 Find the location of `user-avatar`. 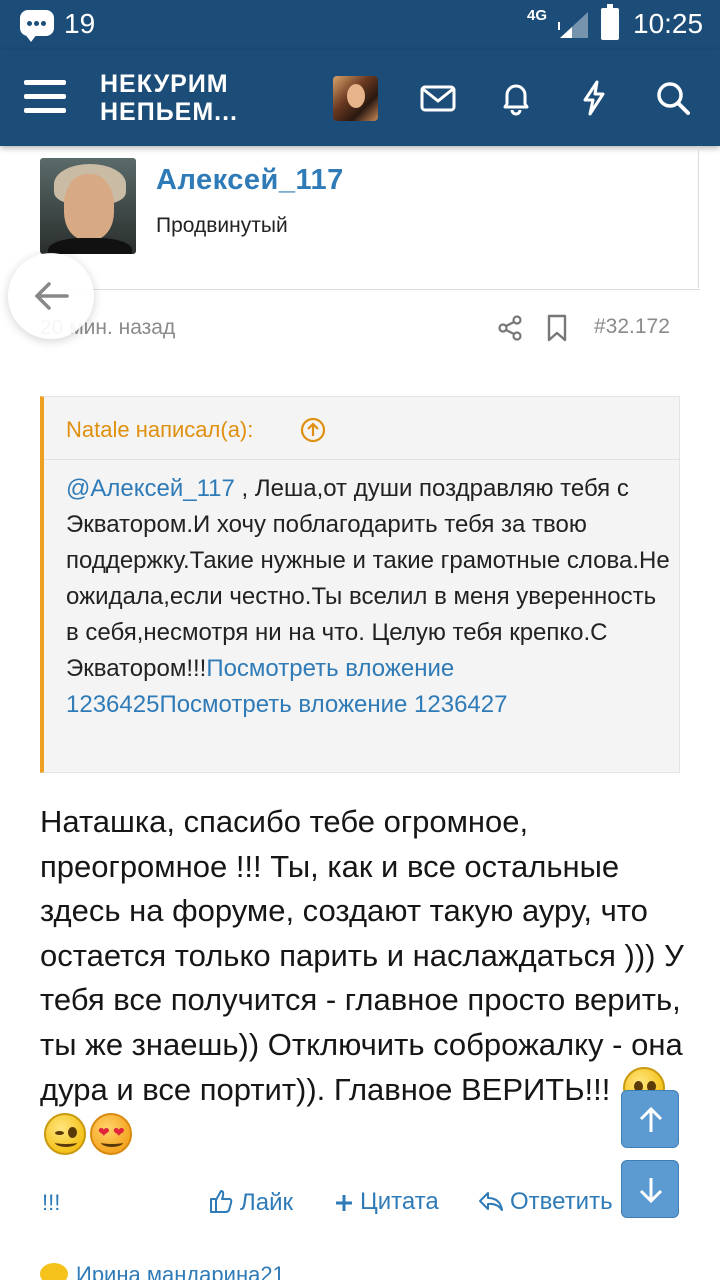

user-avatar is located at coordinates (355, 98).